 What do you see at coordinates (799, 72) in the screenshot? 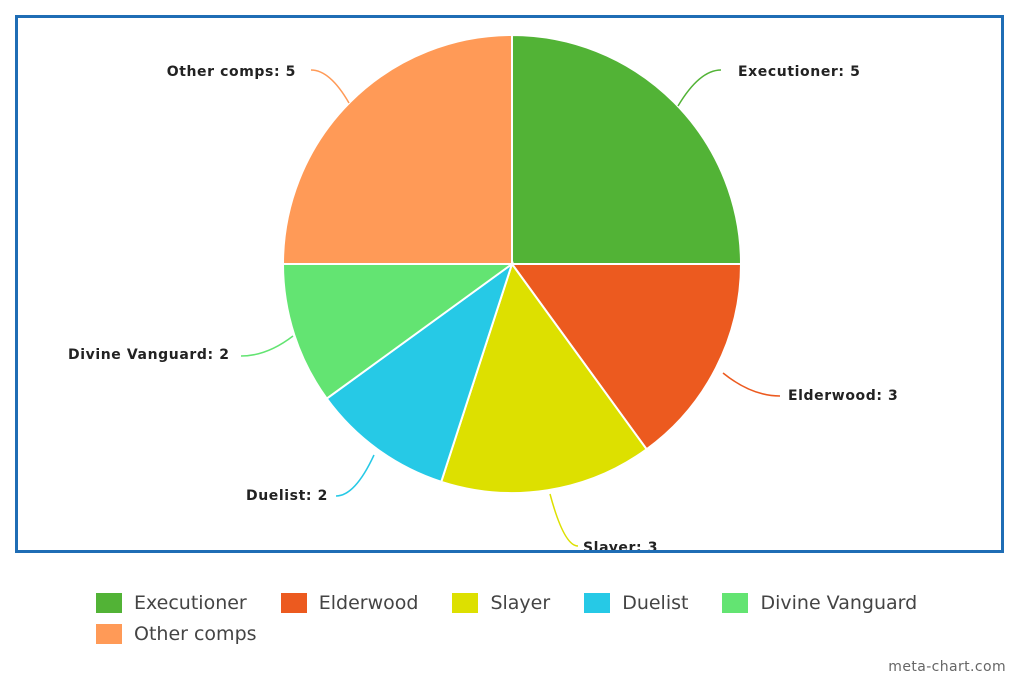
I see `data-label-executioner: Executioner: 5` at bounding box center [799, 72].